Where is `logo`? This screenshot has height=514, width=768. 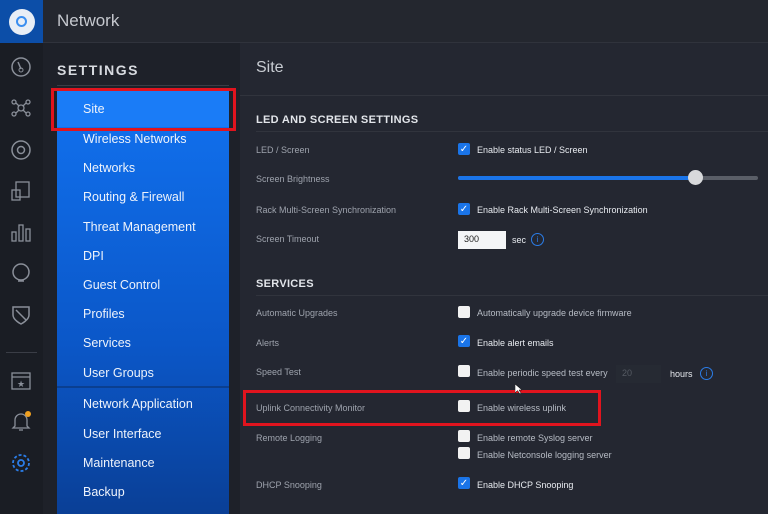 logo is located at coordinates (21, 21).